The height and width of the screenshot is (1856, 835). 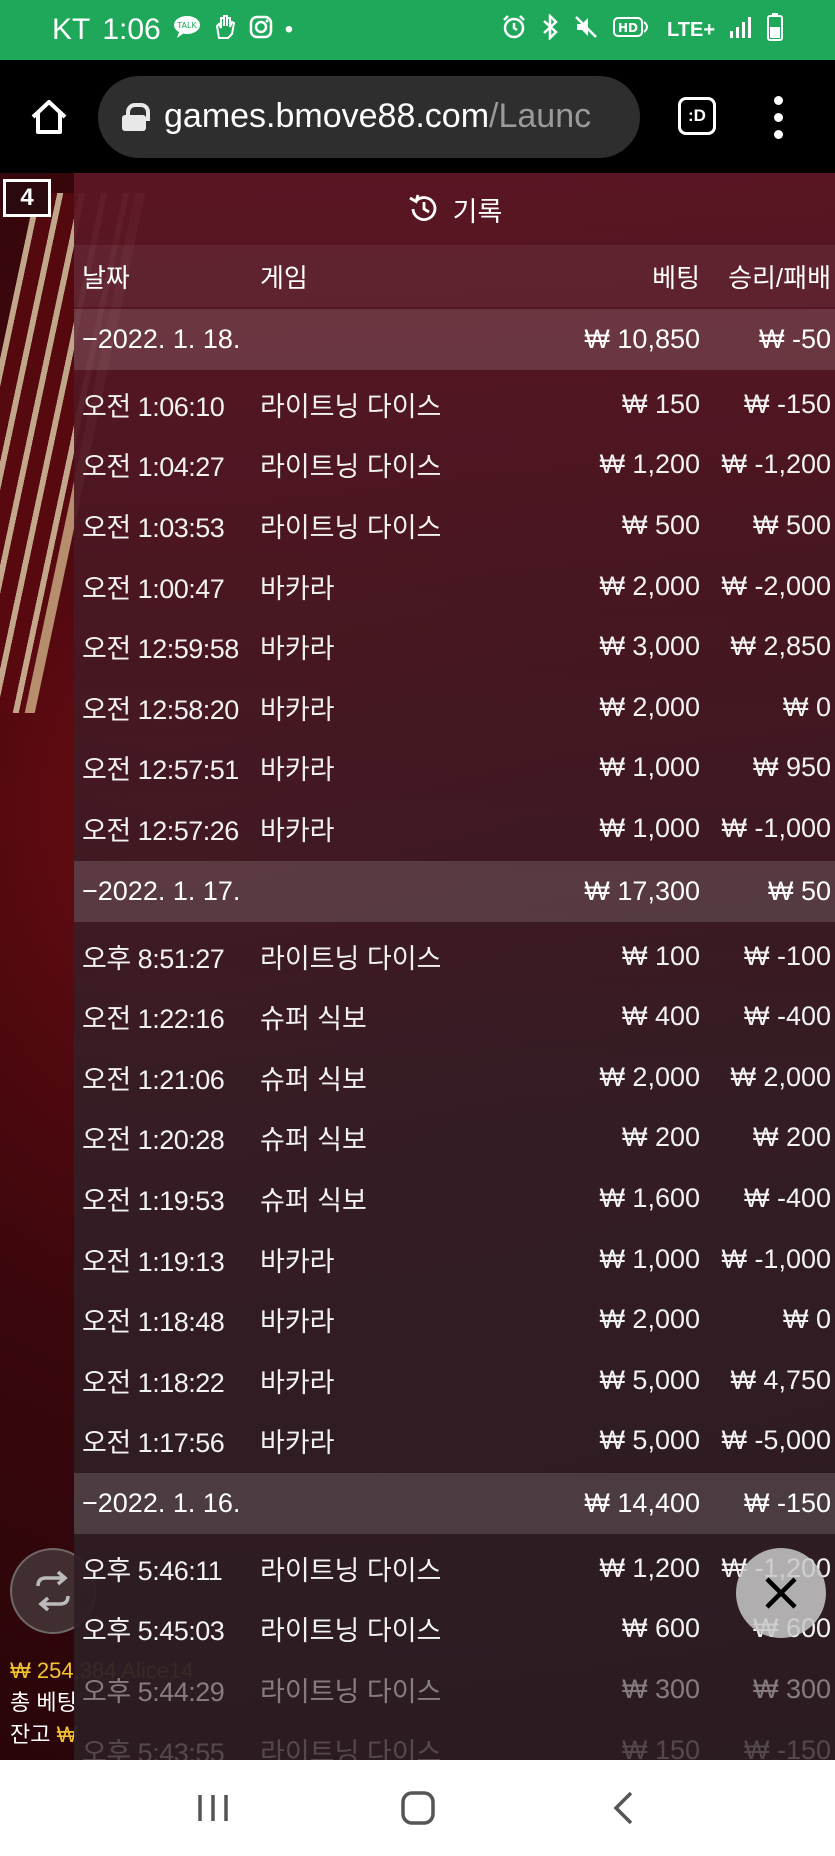 I want to click on history-row: 오전 12:59:58 바카라 ₩ 3,000 ₩ 2,850, so click(x=454, y=646).